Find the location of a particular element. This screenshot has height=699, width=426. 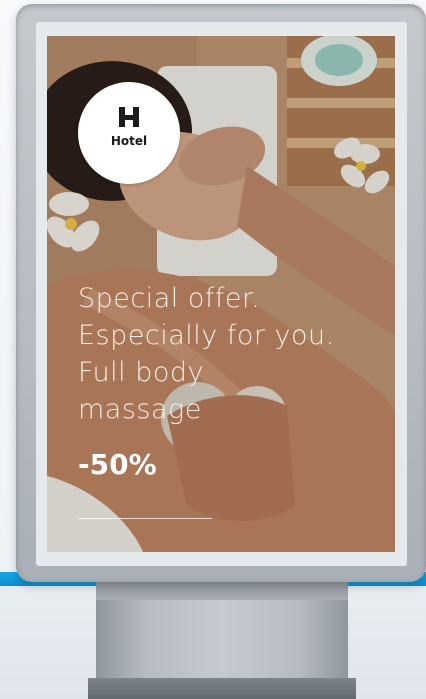

hotel-h-icon is located at coordinates (129, 117).